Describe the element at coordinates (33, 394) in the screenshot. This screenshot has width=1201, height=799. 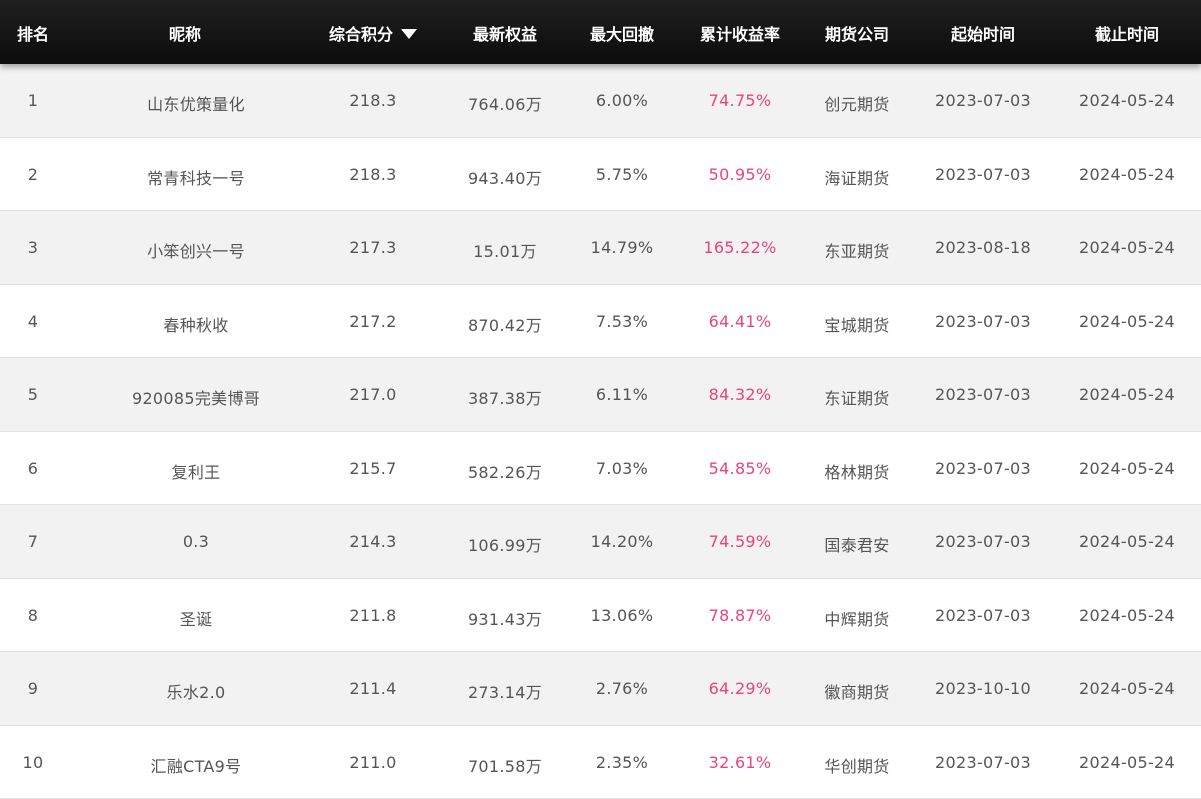
I see `cell-rank: 5` at that location.